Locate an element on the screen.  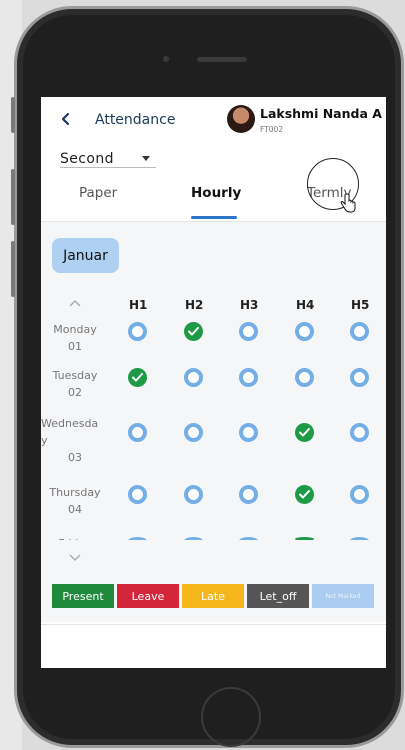
day-label: Thursday 04 is located at coordinates (75, 501).